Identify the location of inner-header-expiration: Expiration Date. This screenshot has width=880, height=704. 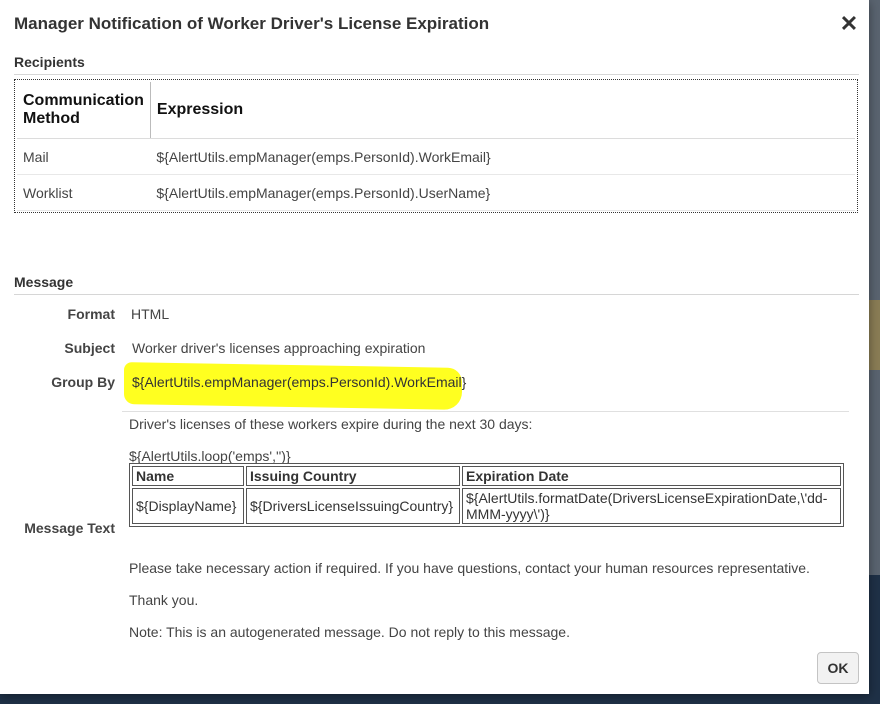
(651, 476).